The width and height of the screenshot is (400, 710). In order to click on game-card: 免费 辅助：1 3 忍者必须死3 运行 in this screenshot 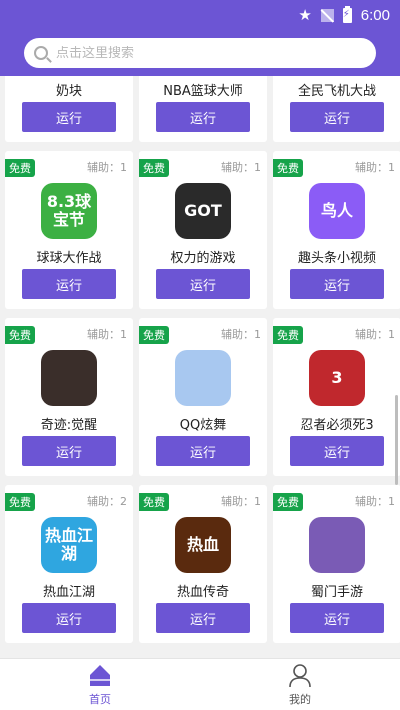, I will do `click(336, 397)`.